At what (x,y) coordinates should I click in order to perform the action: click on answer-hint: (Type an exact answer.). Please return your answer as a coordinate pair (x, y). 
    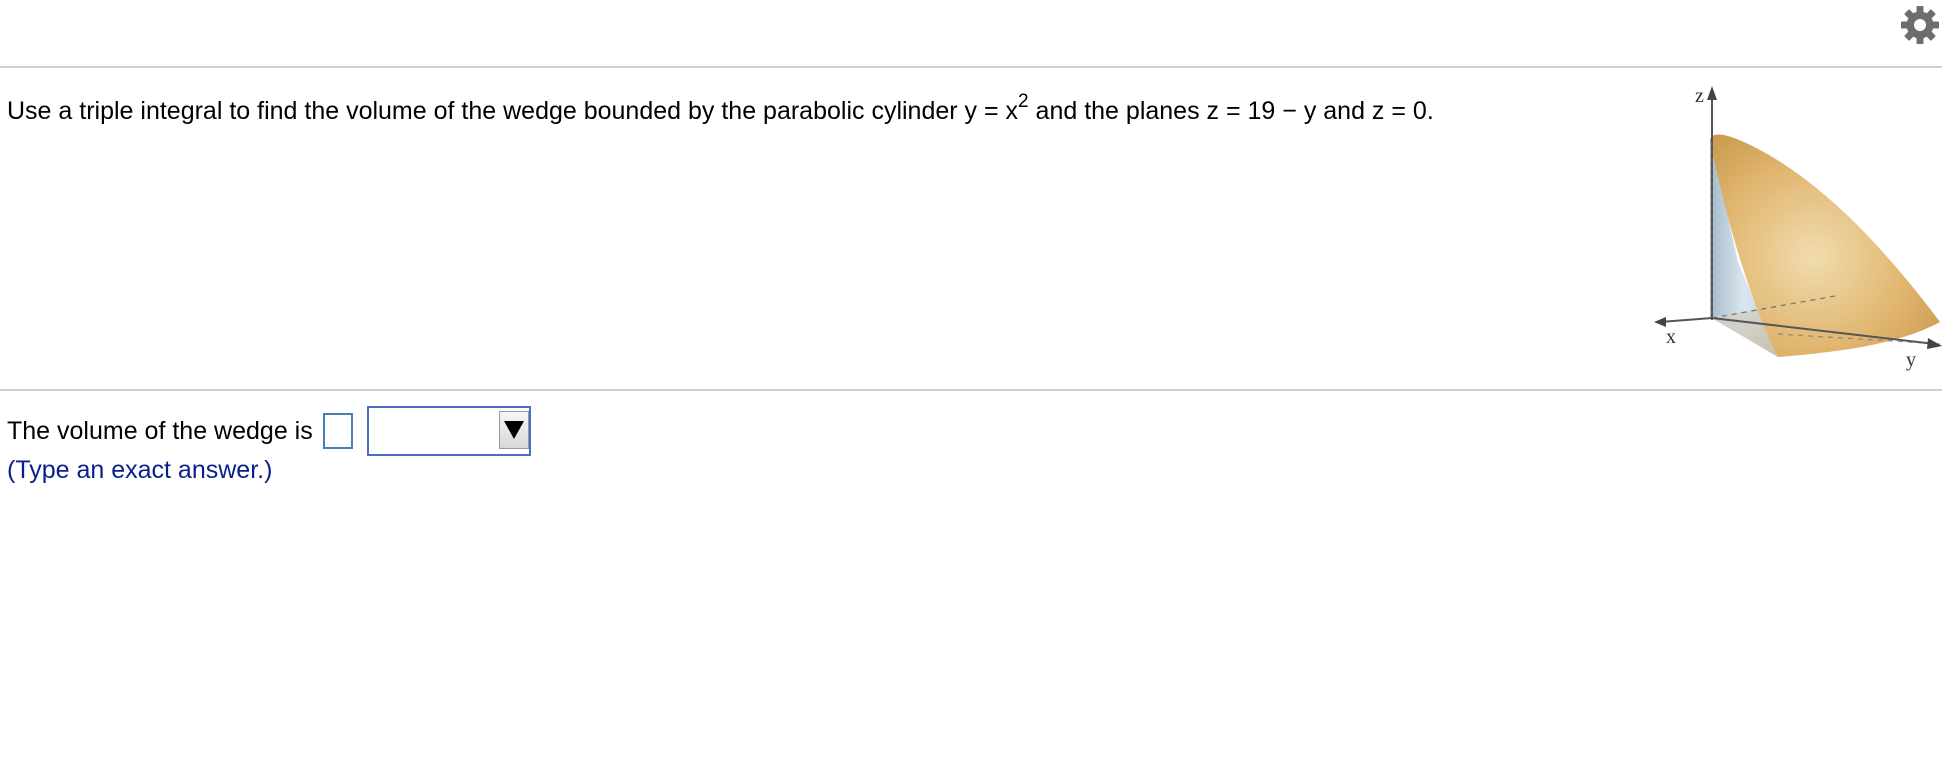
    Looking at the image, I should click on (140, 470).